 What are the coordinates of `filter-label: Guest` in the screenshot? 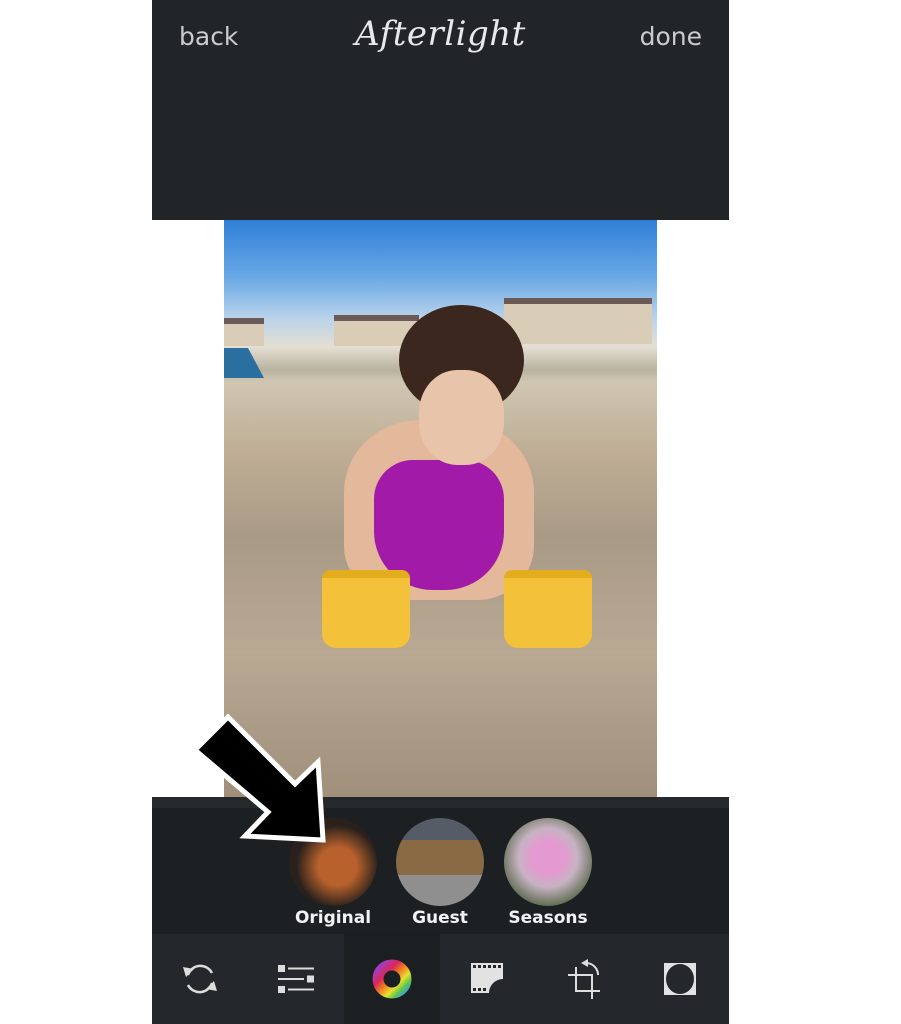 It's located at (440, 918).